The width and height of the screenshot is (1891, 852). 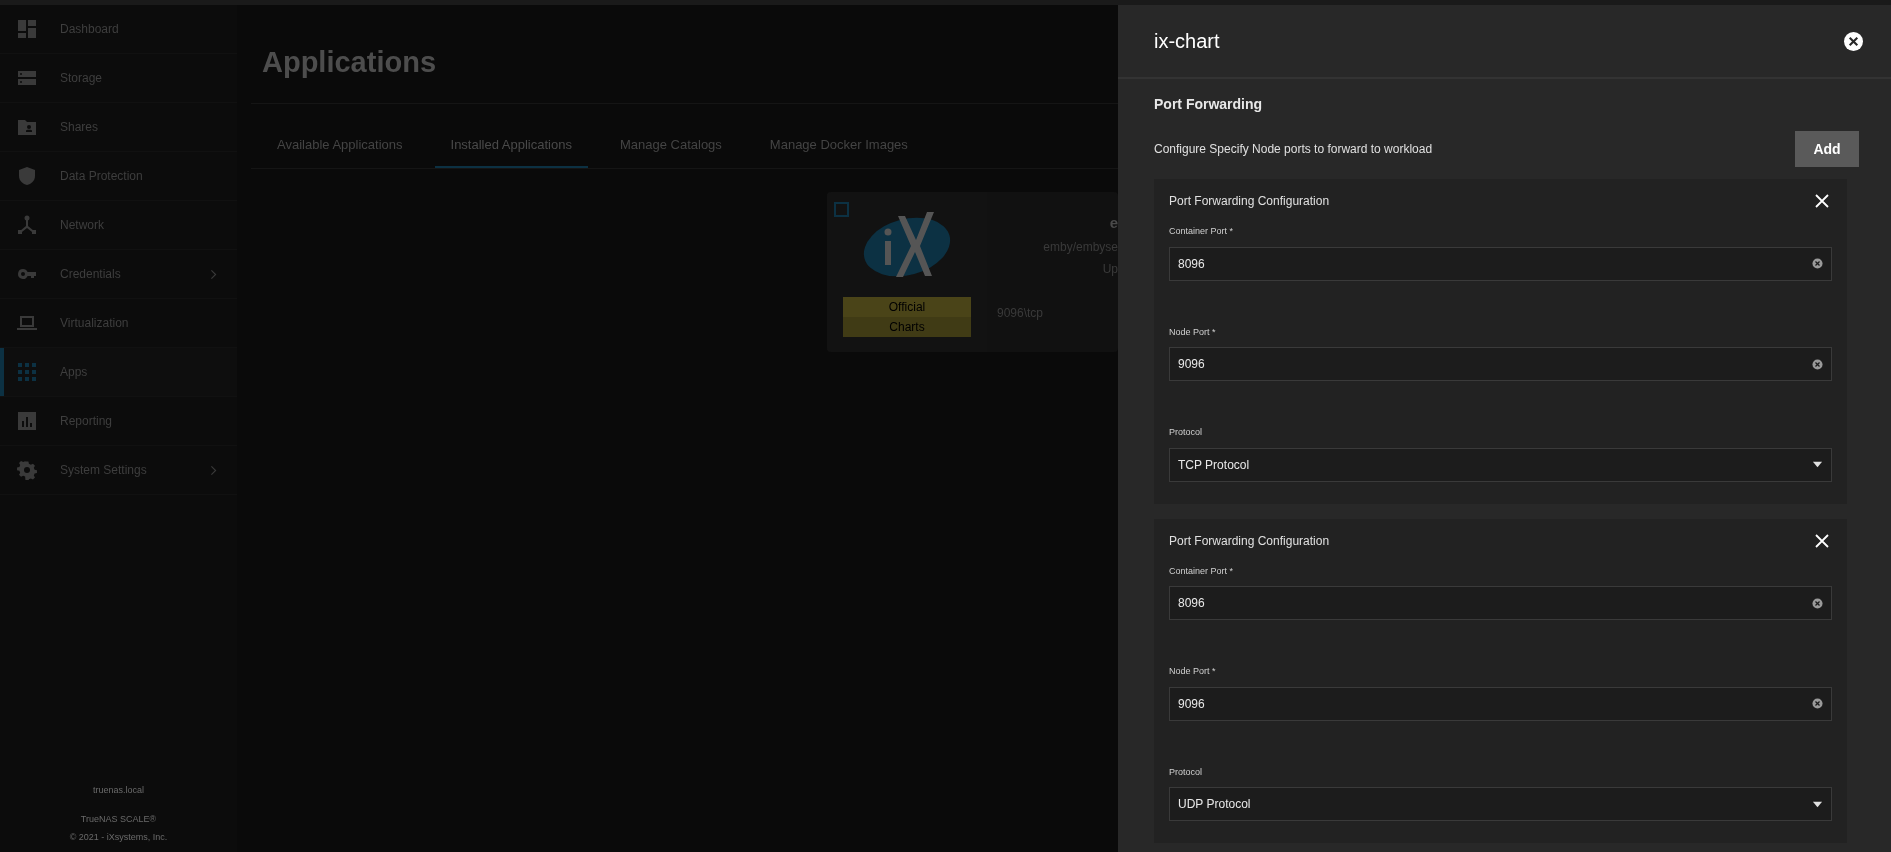 What do you see at coordinates (118, 819) in the screenshot?
I see `product-name: TrueNAS SCALE®` at bounding box center [118, 819].